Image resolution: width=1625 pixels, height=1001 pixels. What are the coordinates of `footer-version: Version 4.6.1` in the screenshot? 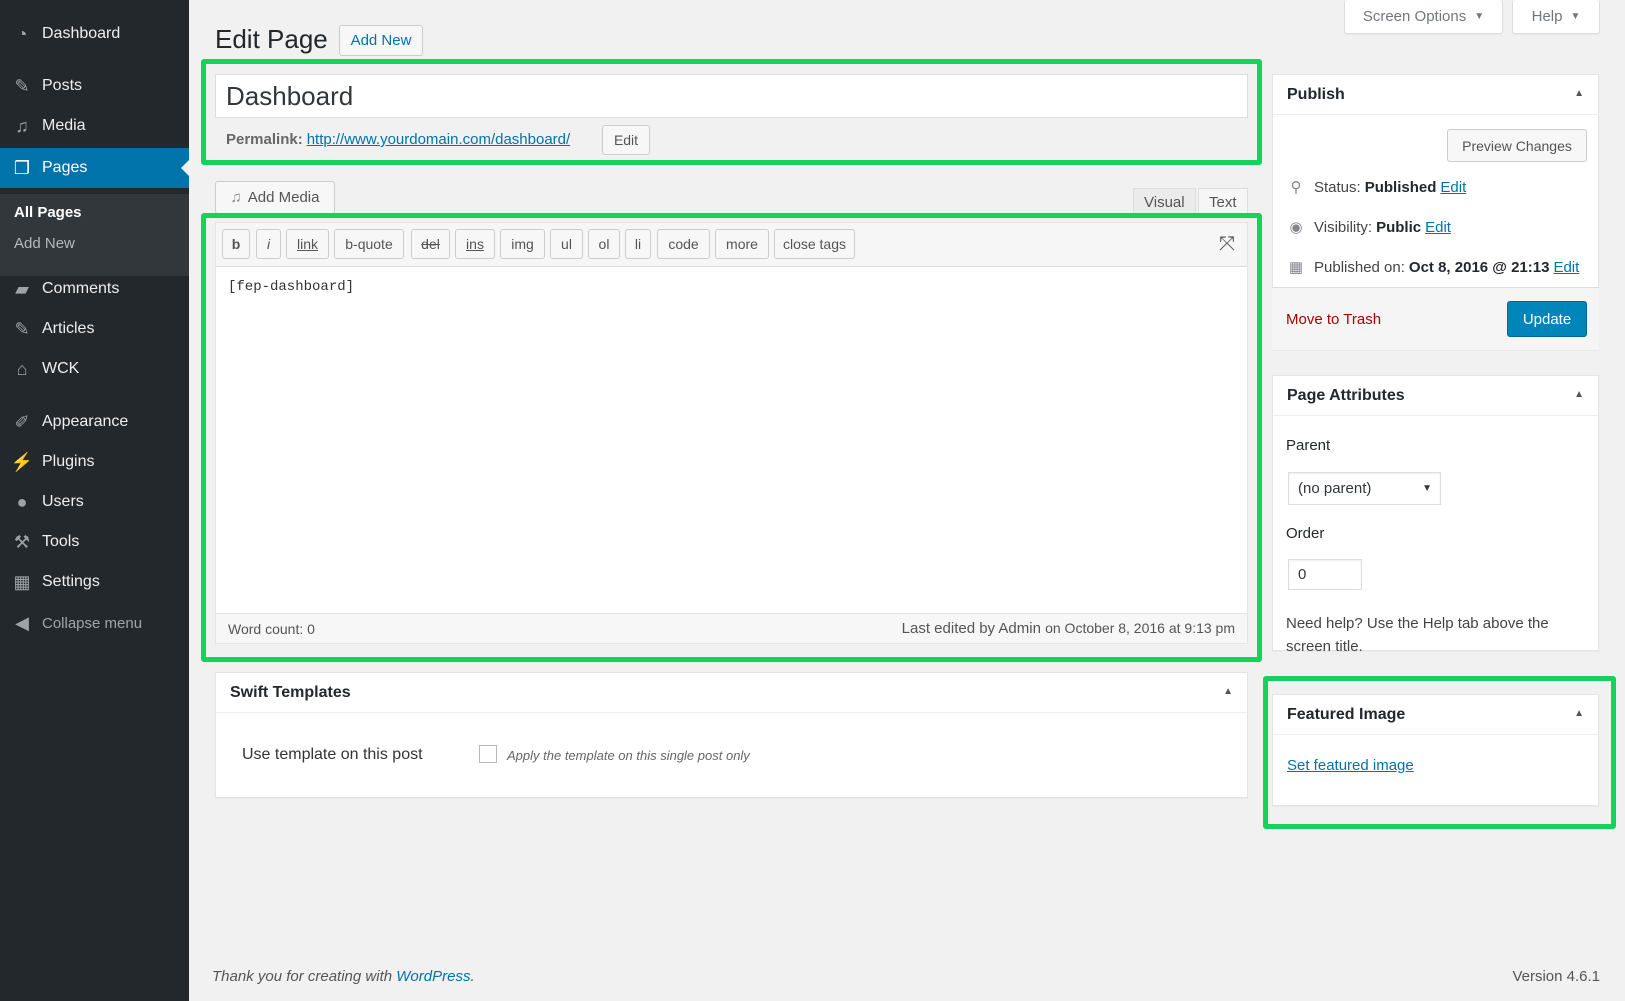 It's located at (1556, 976).